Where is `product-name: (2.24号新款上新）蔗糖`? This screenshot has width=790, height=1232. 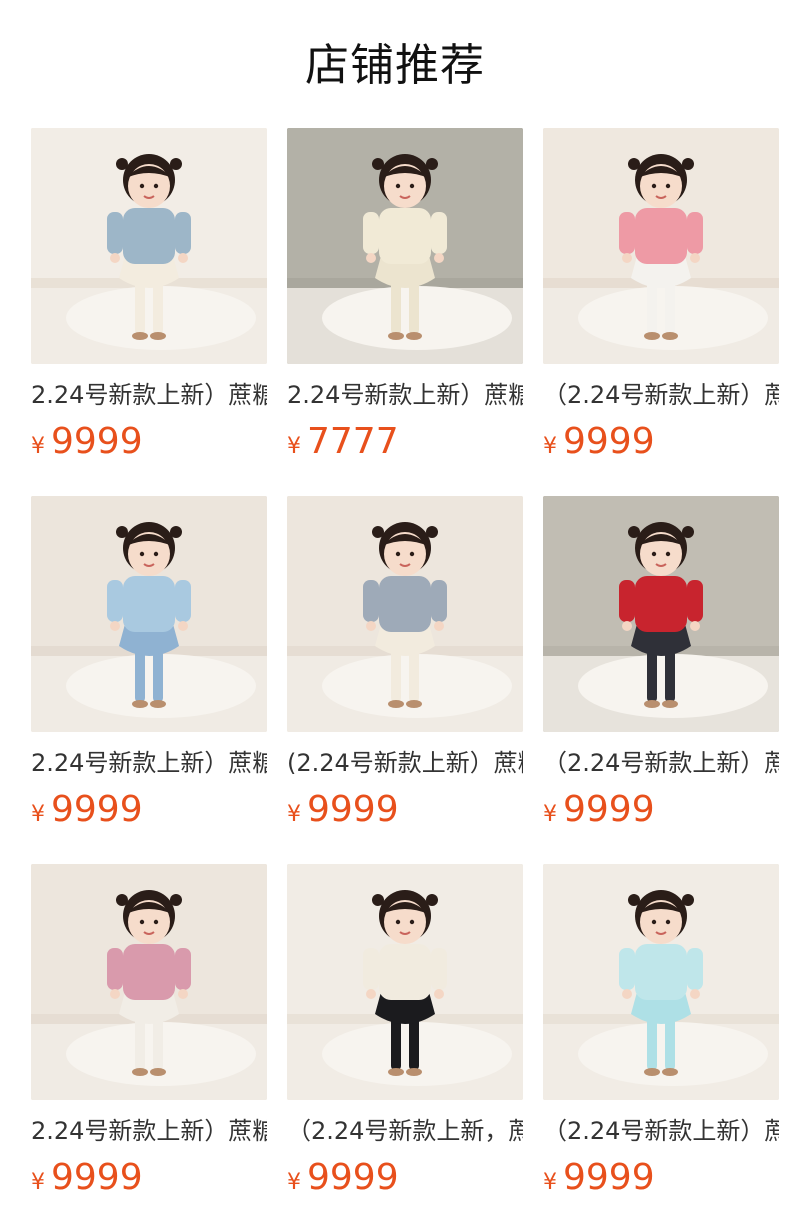 product-name: (2.24号新款上新）蔗糖 is located at coordinates (405, 763).